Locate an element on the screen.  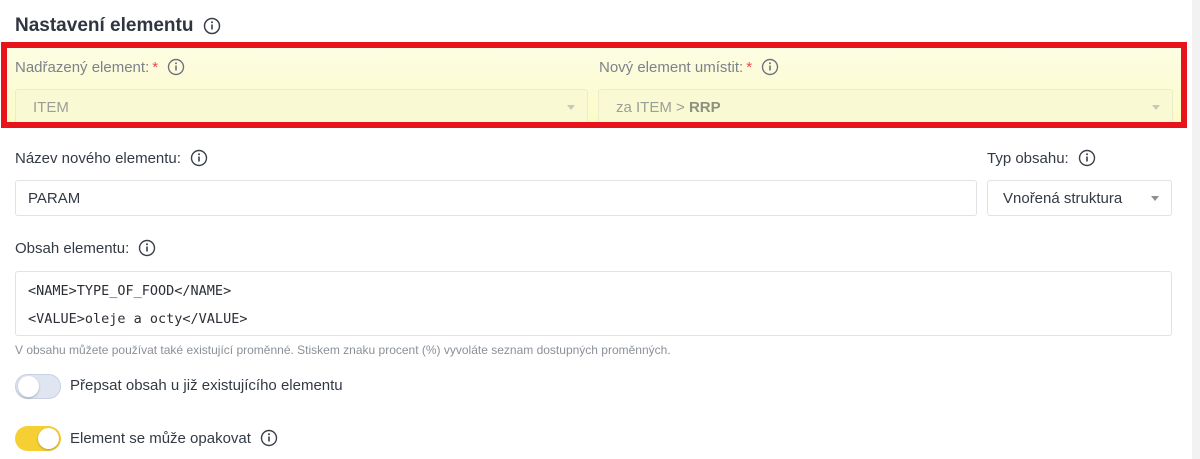
placement-label-row: Nový element umístit: * is located at coordinates (689, 67).